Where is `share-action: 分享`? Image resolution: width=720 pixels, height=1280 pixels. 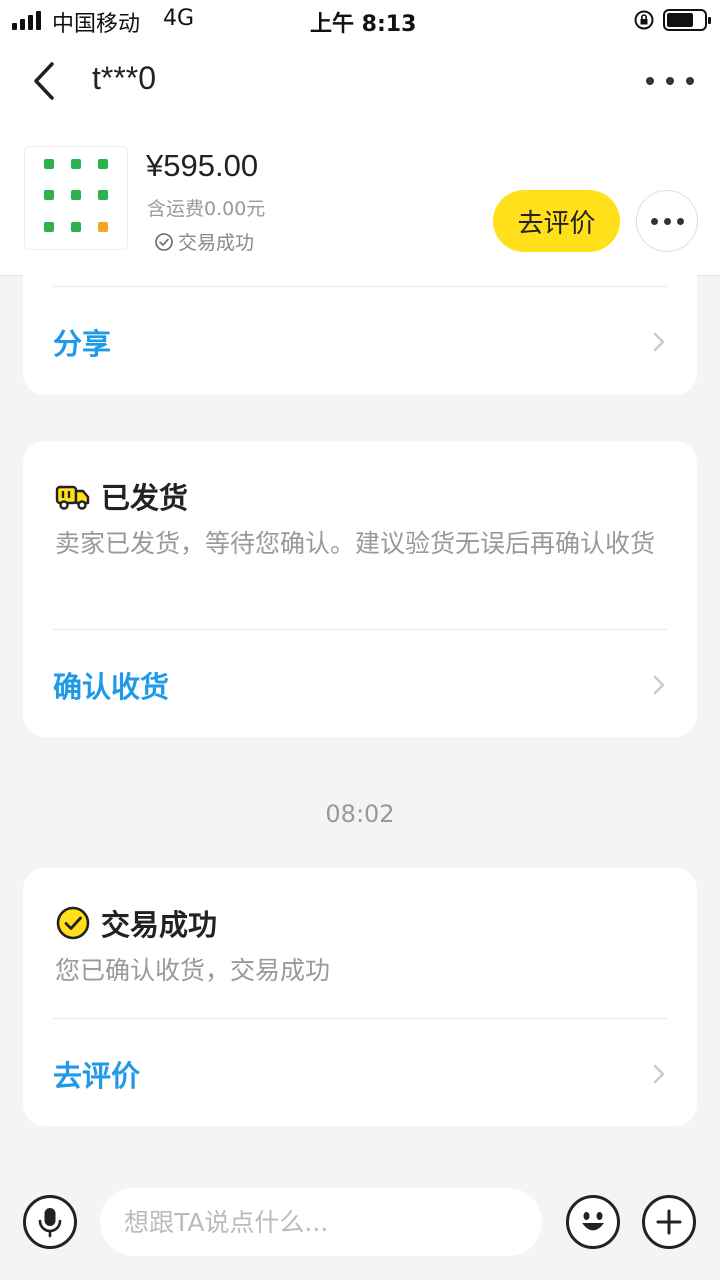
share-action: 分享 is located at coordinates (360, 342).